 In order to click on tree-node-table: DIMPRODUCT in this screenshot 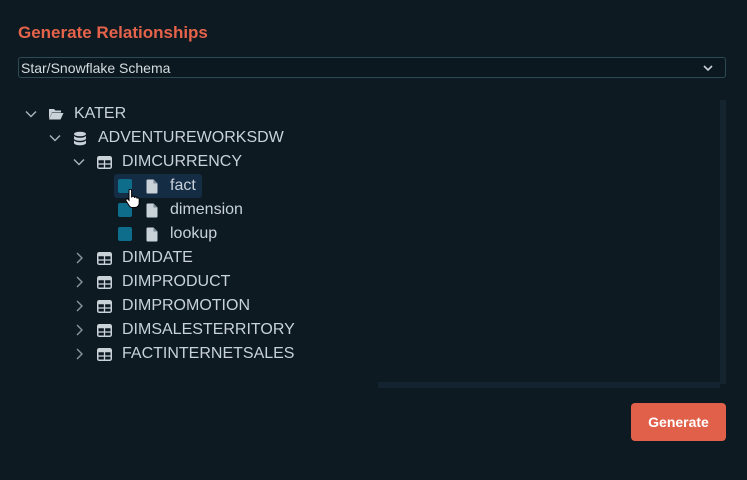, I will do `click(151, 282)`.